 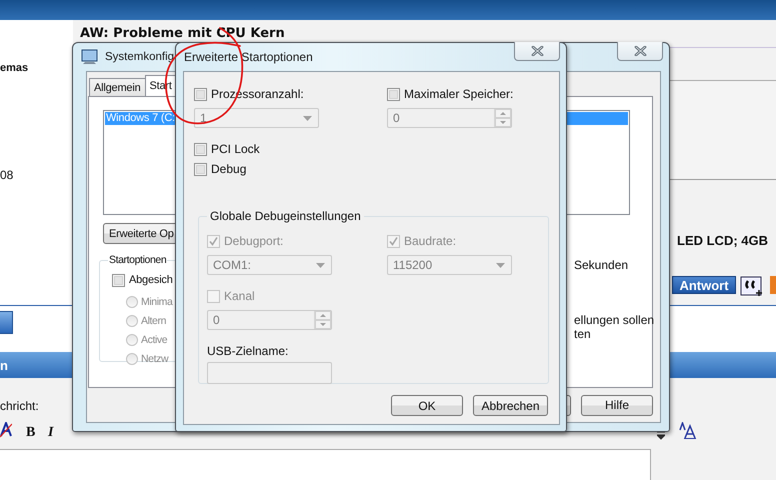 What do you see at coordinates (117, 87) in the screenshot?
I see `tab: Allgemein` at bounding box center [117, 87].